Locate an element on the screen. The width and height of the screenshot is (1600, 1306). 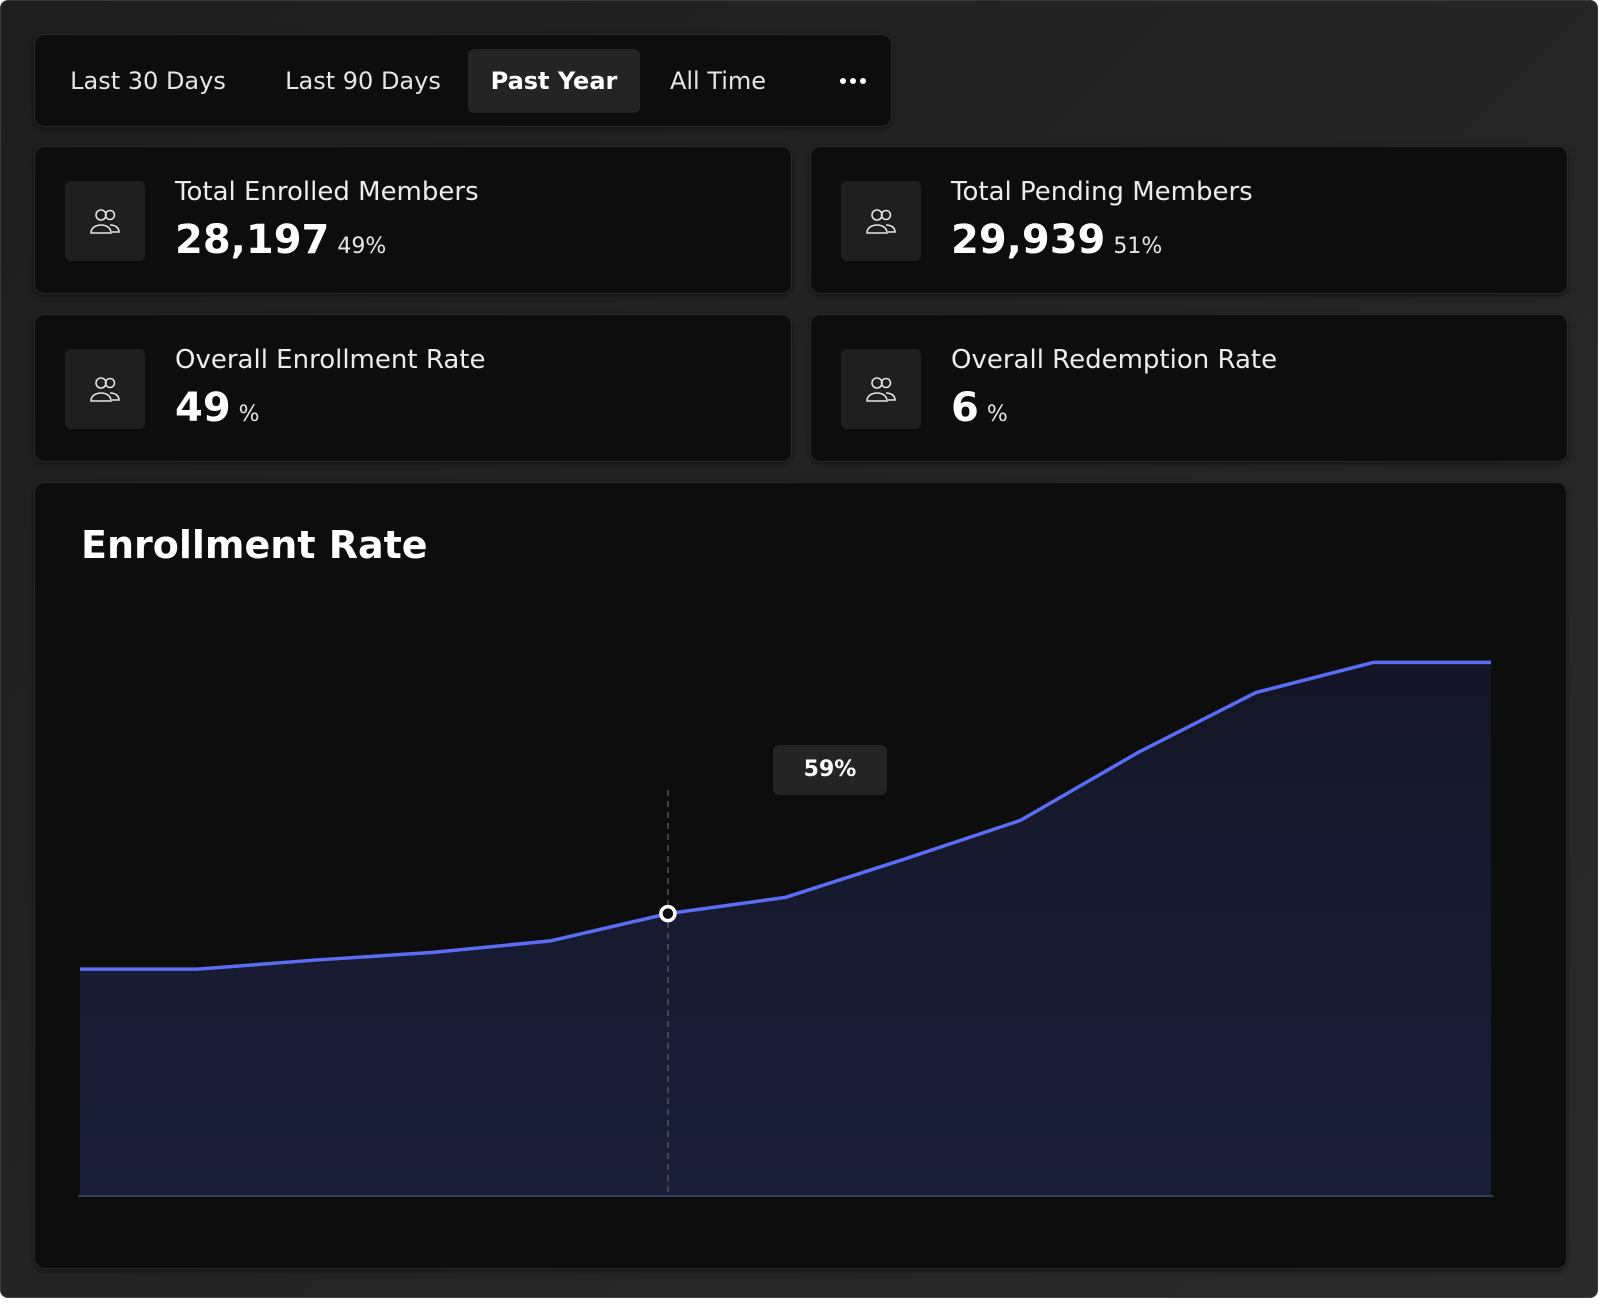
chart-highlight-point is located at coordinates (668, 913).